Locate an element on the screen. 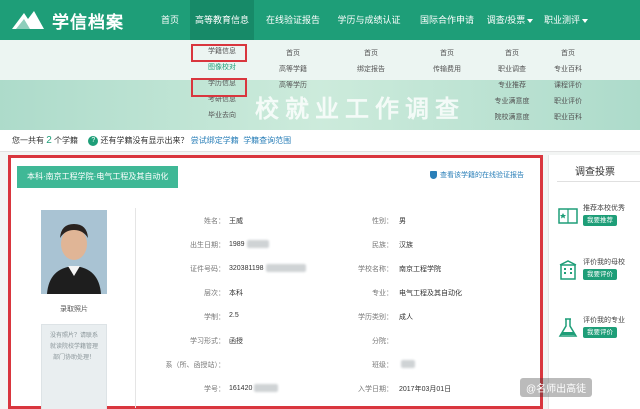 The height and width of the screenshot is (409, 640). flask-icon is located at coordinates (568, 327).